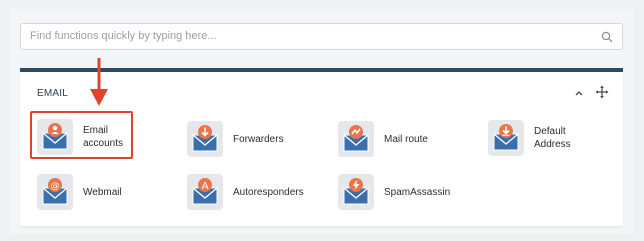 Image resolution: width=644 pixels, height=241 pixels. I want to click on item-forwarders: Forwarders, so click(235, 139).